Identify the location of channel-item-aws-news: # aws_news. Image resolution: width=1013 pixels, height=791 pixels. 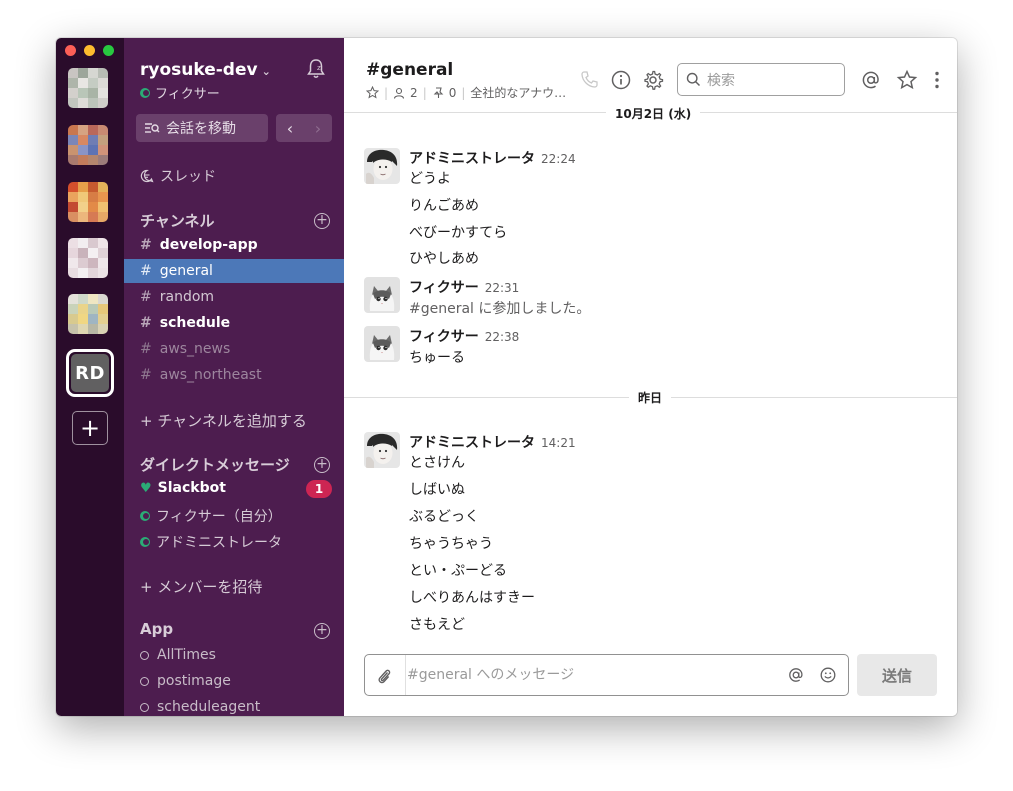
(234, 349).